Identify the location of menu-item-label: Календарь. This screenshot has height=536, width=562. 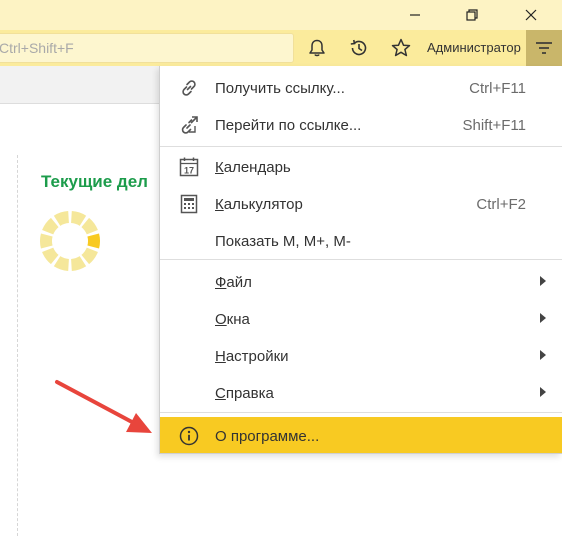
(253, 167).